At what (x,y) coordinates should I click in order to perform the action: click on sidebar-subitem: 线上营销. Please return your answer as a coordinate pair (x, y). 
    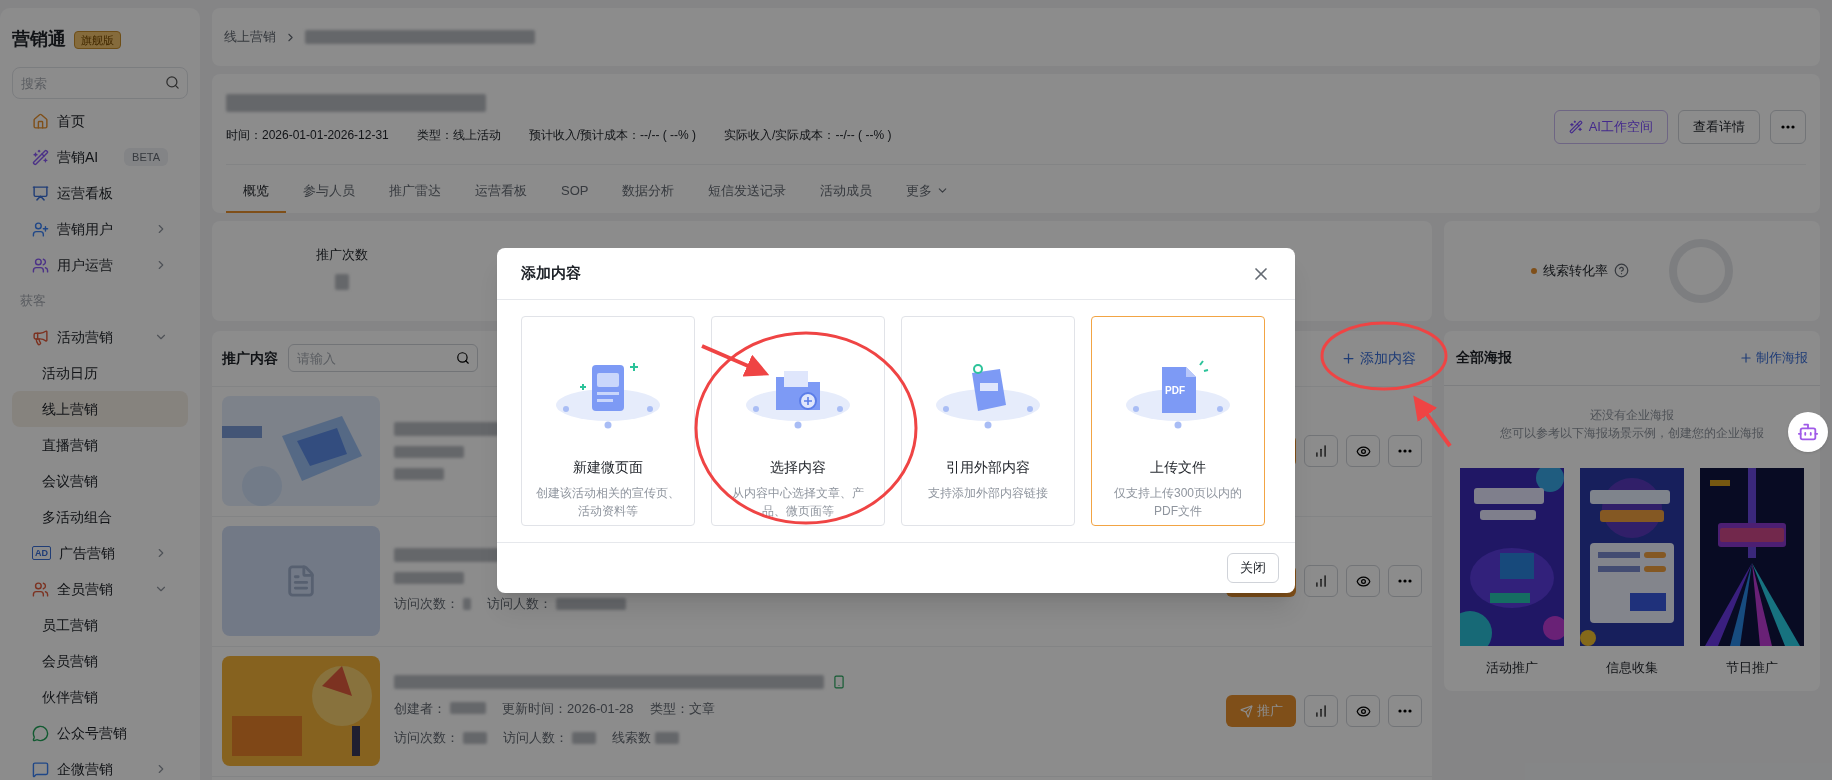
    Looking at the image, I should click on (100, 409).